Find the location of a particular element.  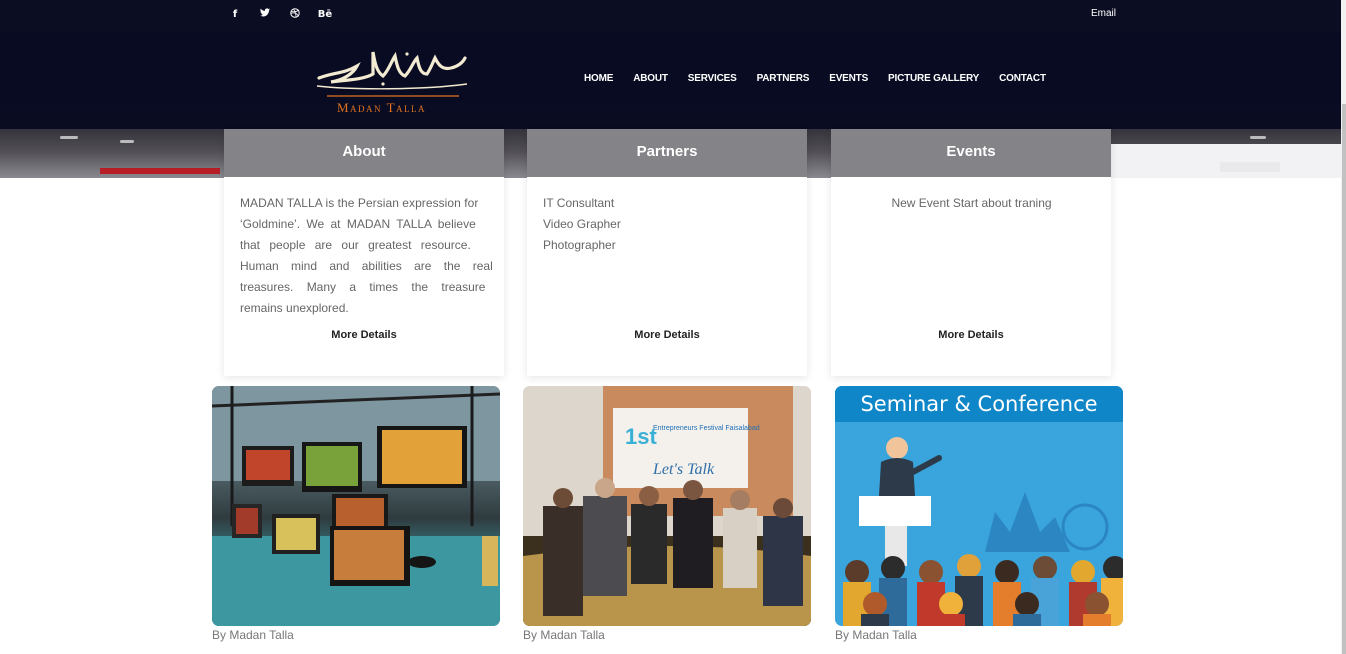

banner-tagline: Let's Talk is located at coordinates (683, 469).